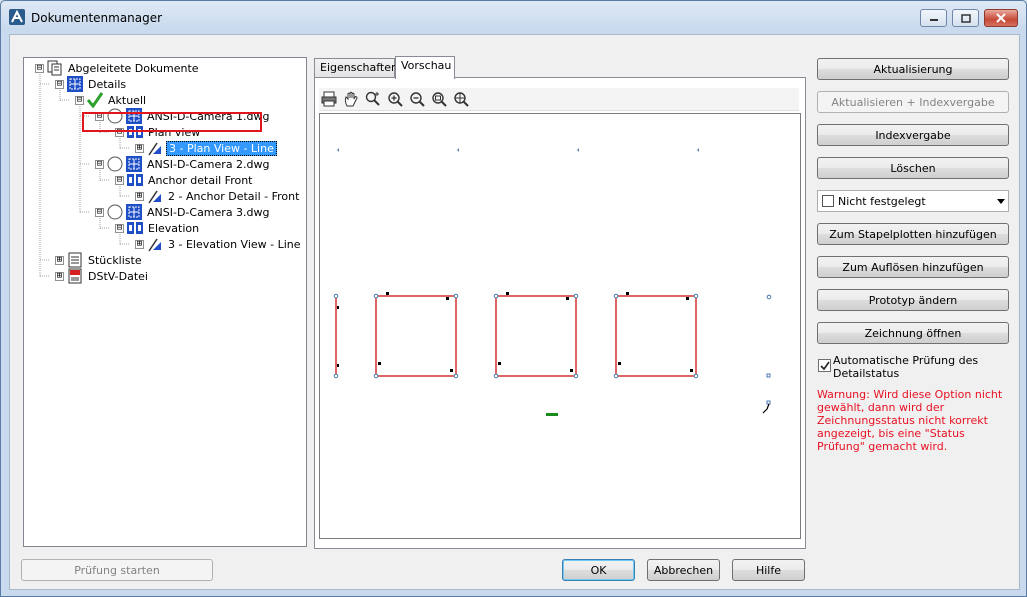 This screenshot has width=1027, height=597. I want to click on tree-node-parts-list: ⊞ Stückliste, so click(99, 260).